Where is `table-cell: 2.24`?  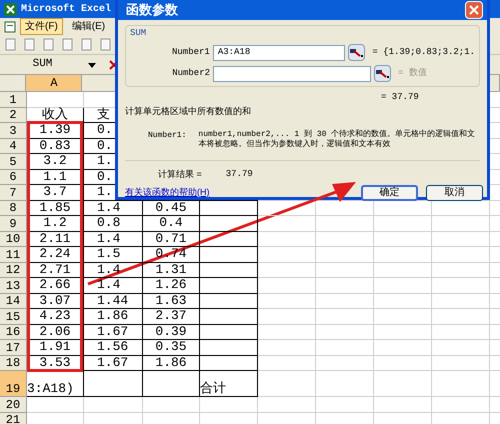
table-cell: 2.24 is located at coordinates (55, 254).